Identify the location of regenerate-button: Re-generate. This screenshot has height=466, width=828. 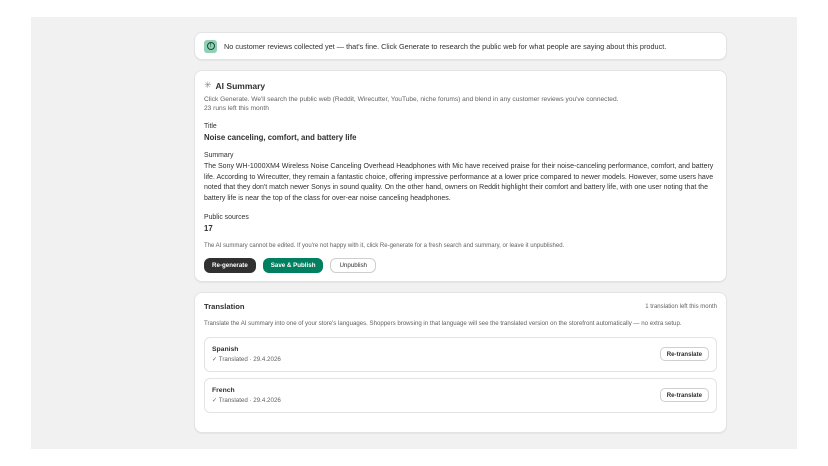
(230, 265).